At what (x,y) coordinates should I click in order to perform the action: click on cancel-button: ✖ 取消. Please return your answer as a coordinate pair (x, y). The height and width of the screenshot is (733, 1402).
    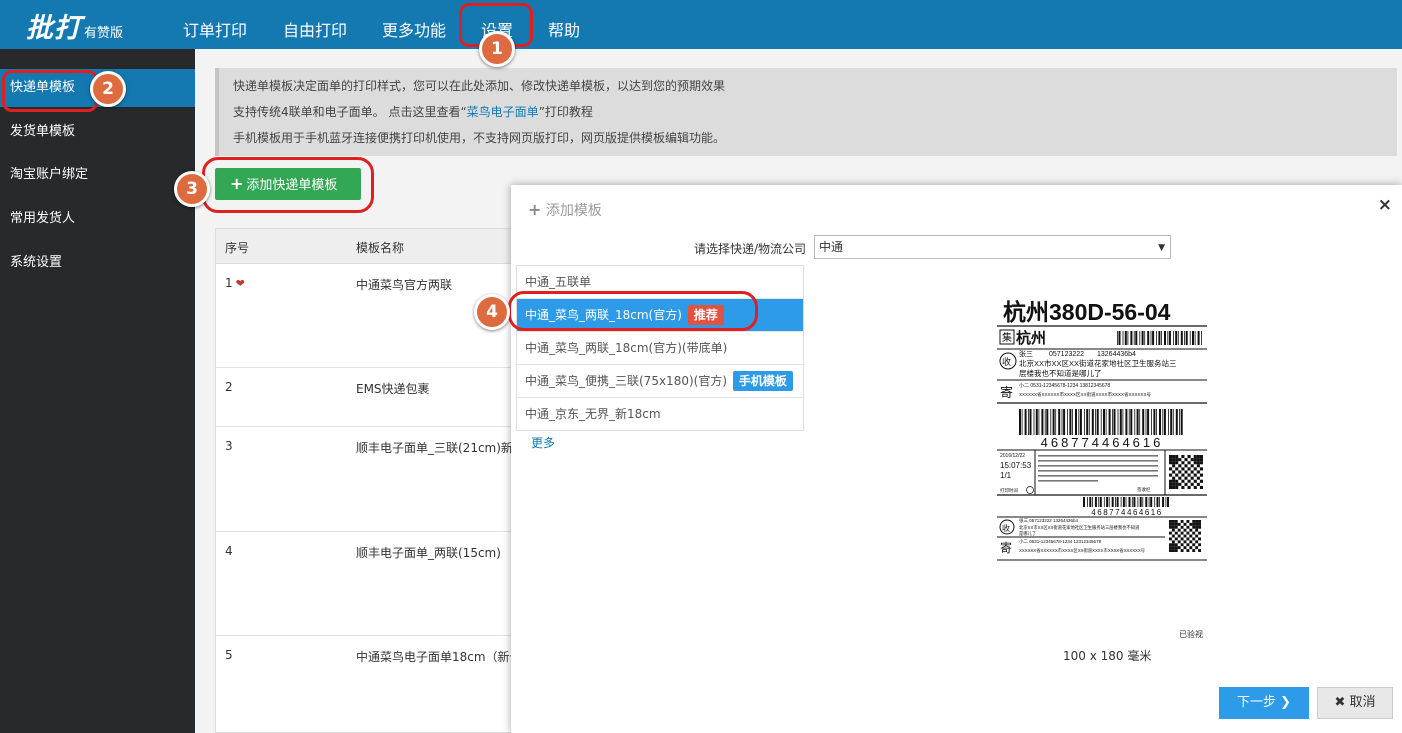
    Looking at the image, I should click on (1355, 703).